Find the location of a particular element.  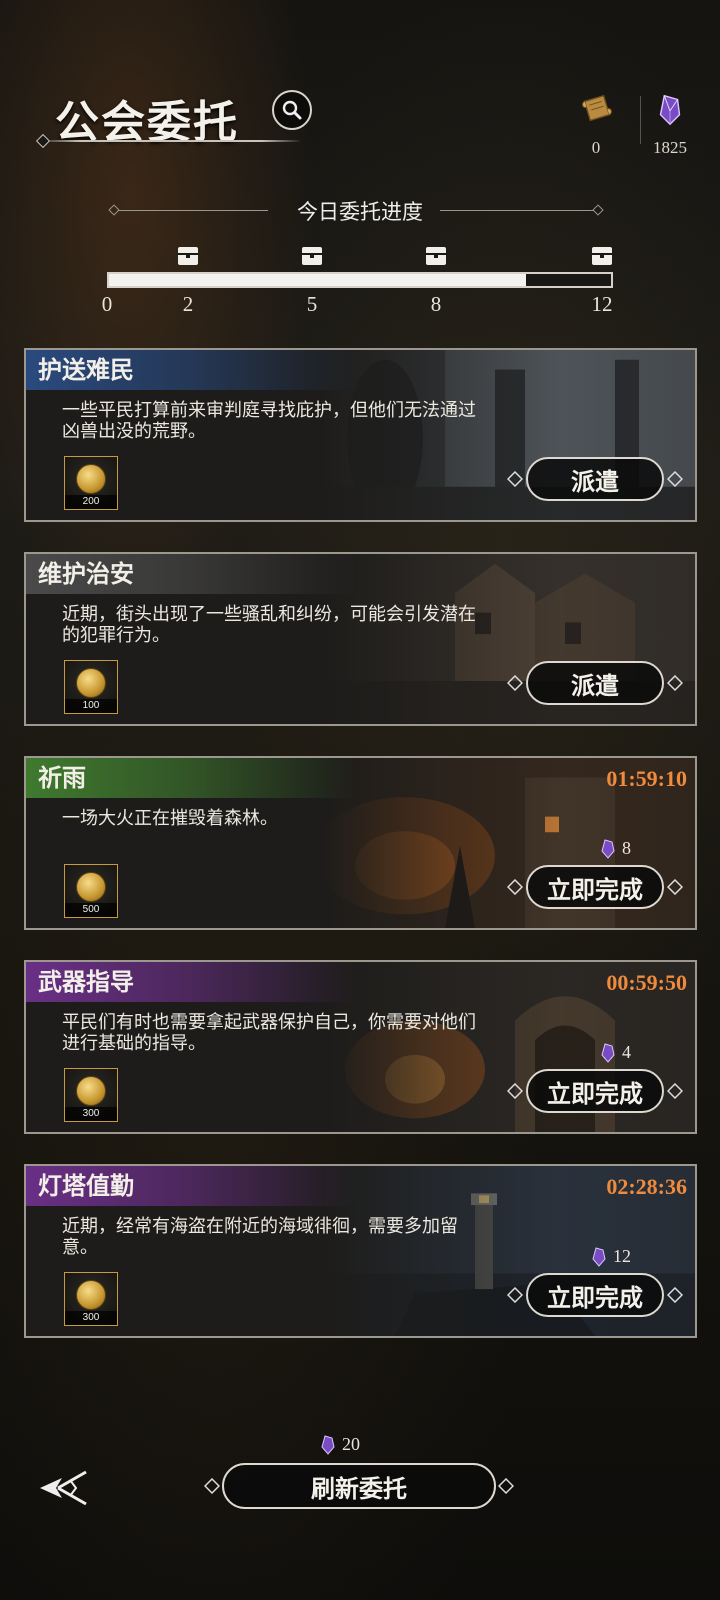

magnifier-icon is located at coordinates (292, 110).